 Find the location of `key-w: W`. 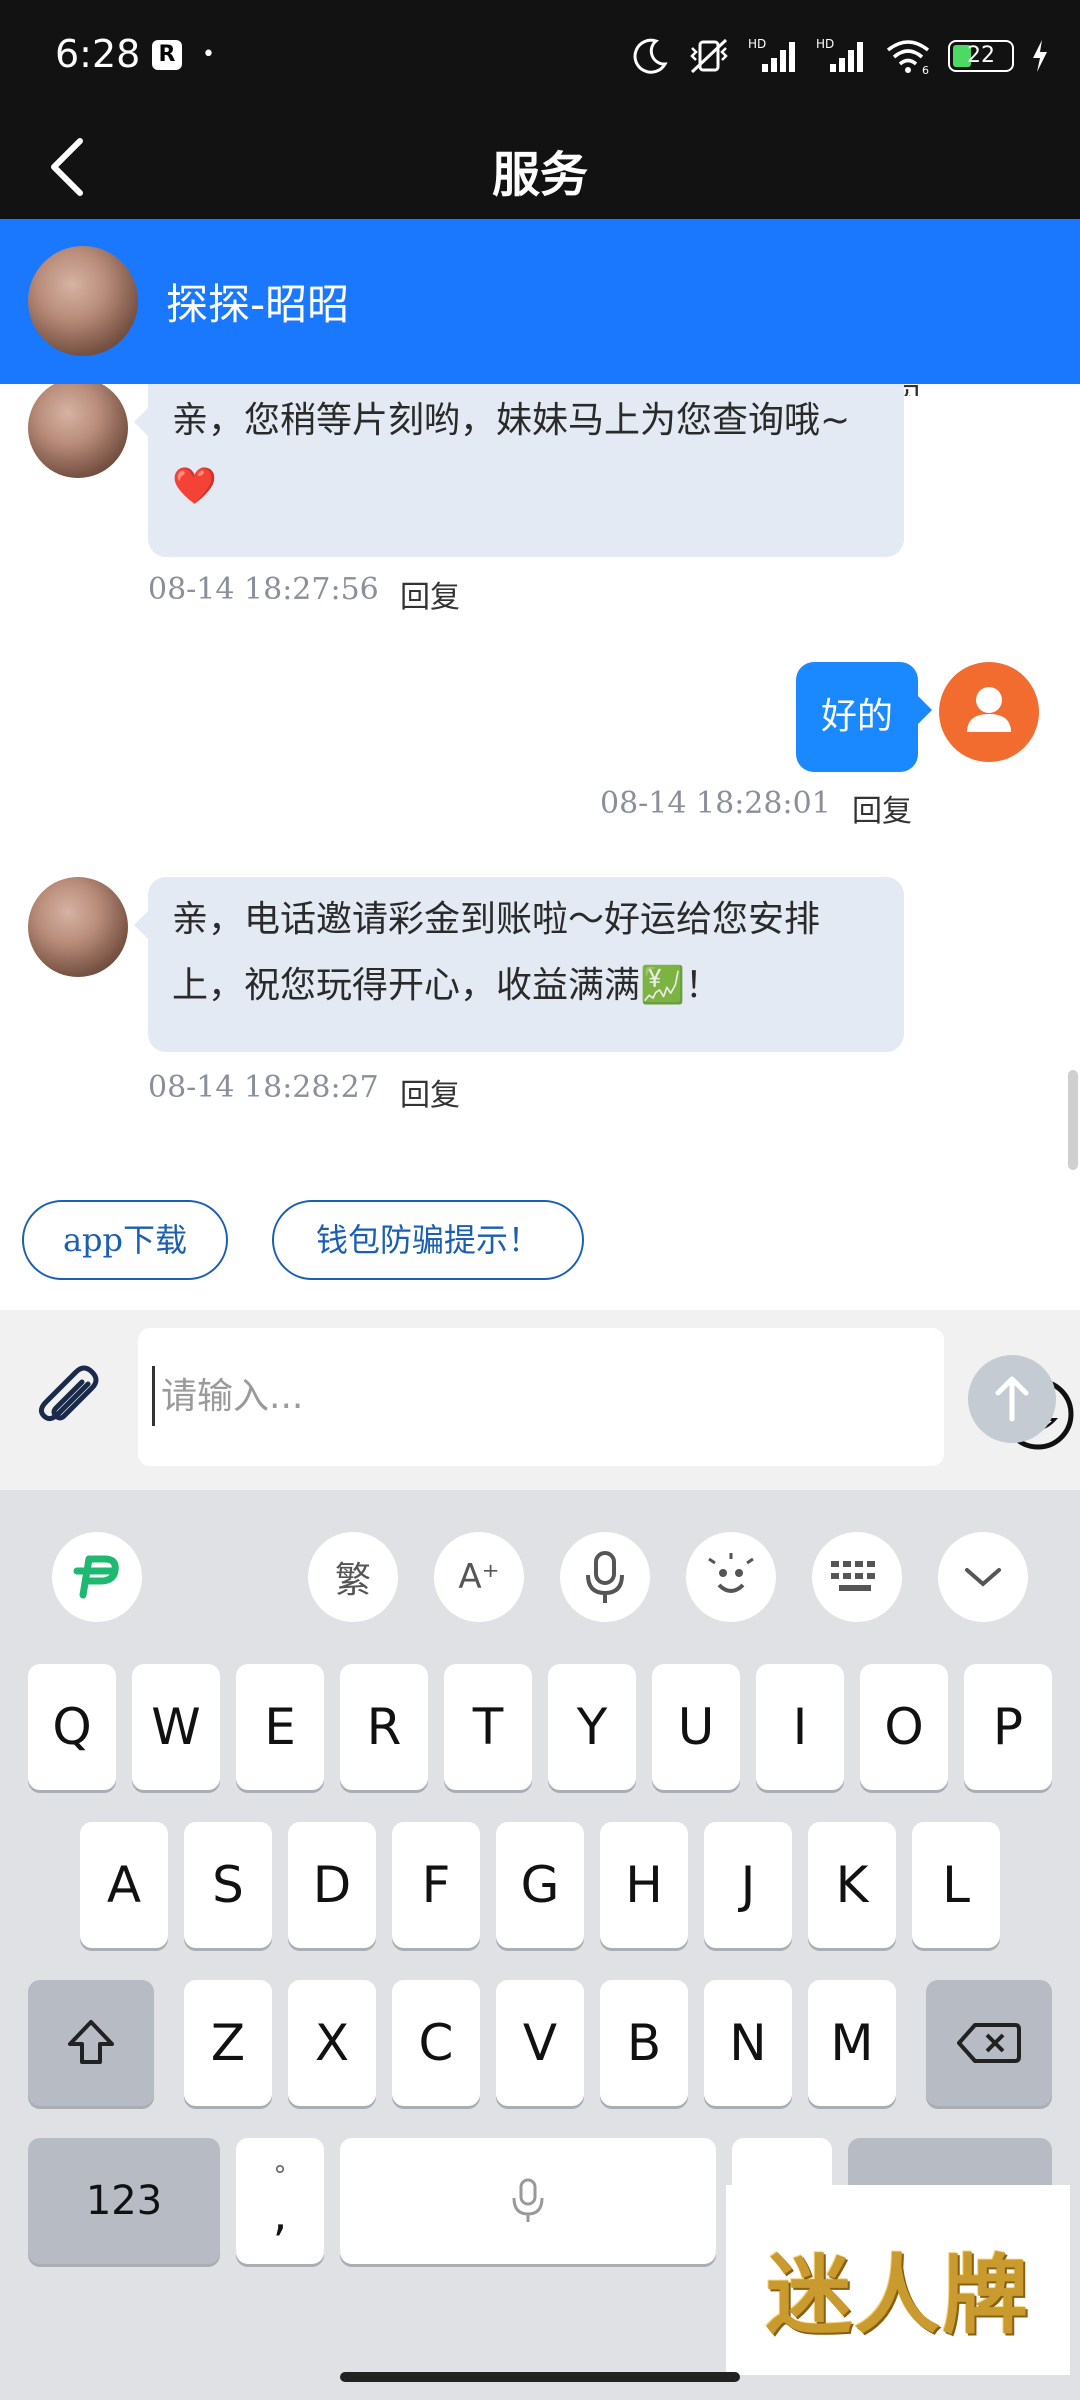

key-w: W is located at coordinates (176, 1727).